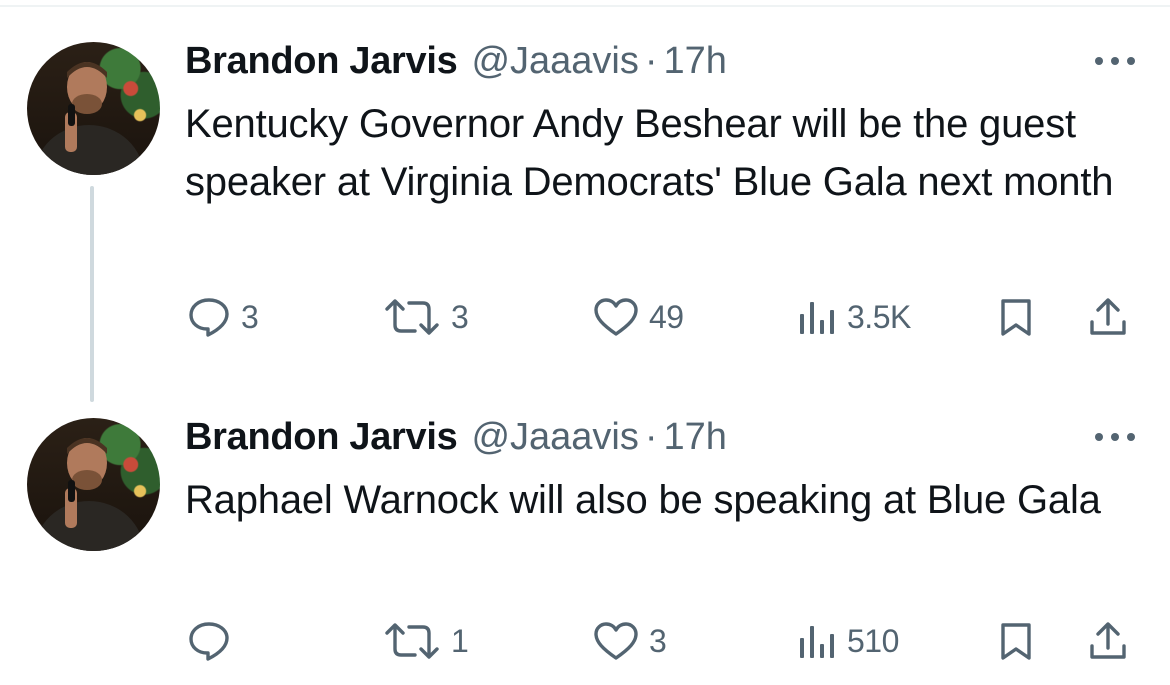 The width and height of the screenshot is (1170, 685). I want to click on retweet-button: 1, so click(426, 641).